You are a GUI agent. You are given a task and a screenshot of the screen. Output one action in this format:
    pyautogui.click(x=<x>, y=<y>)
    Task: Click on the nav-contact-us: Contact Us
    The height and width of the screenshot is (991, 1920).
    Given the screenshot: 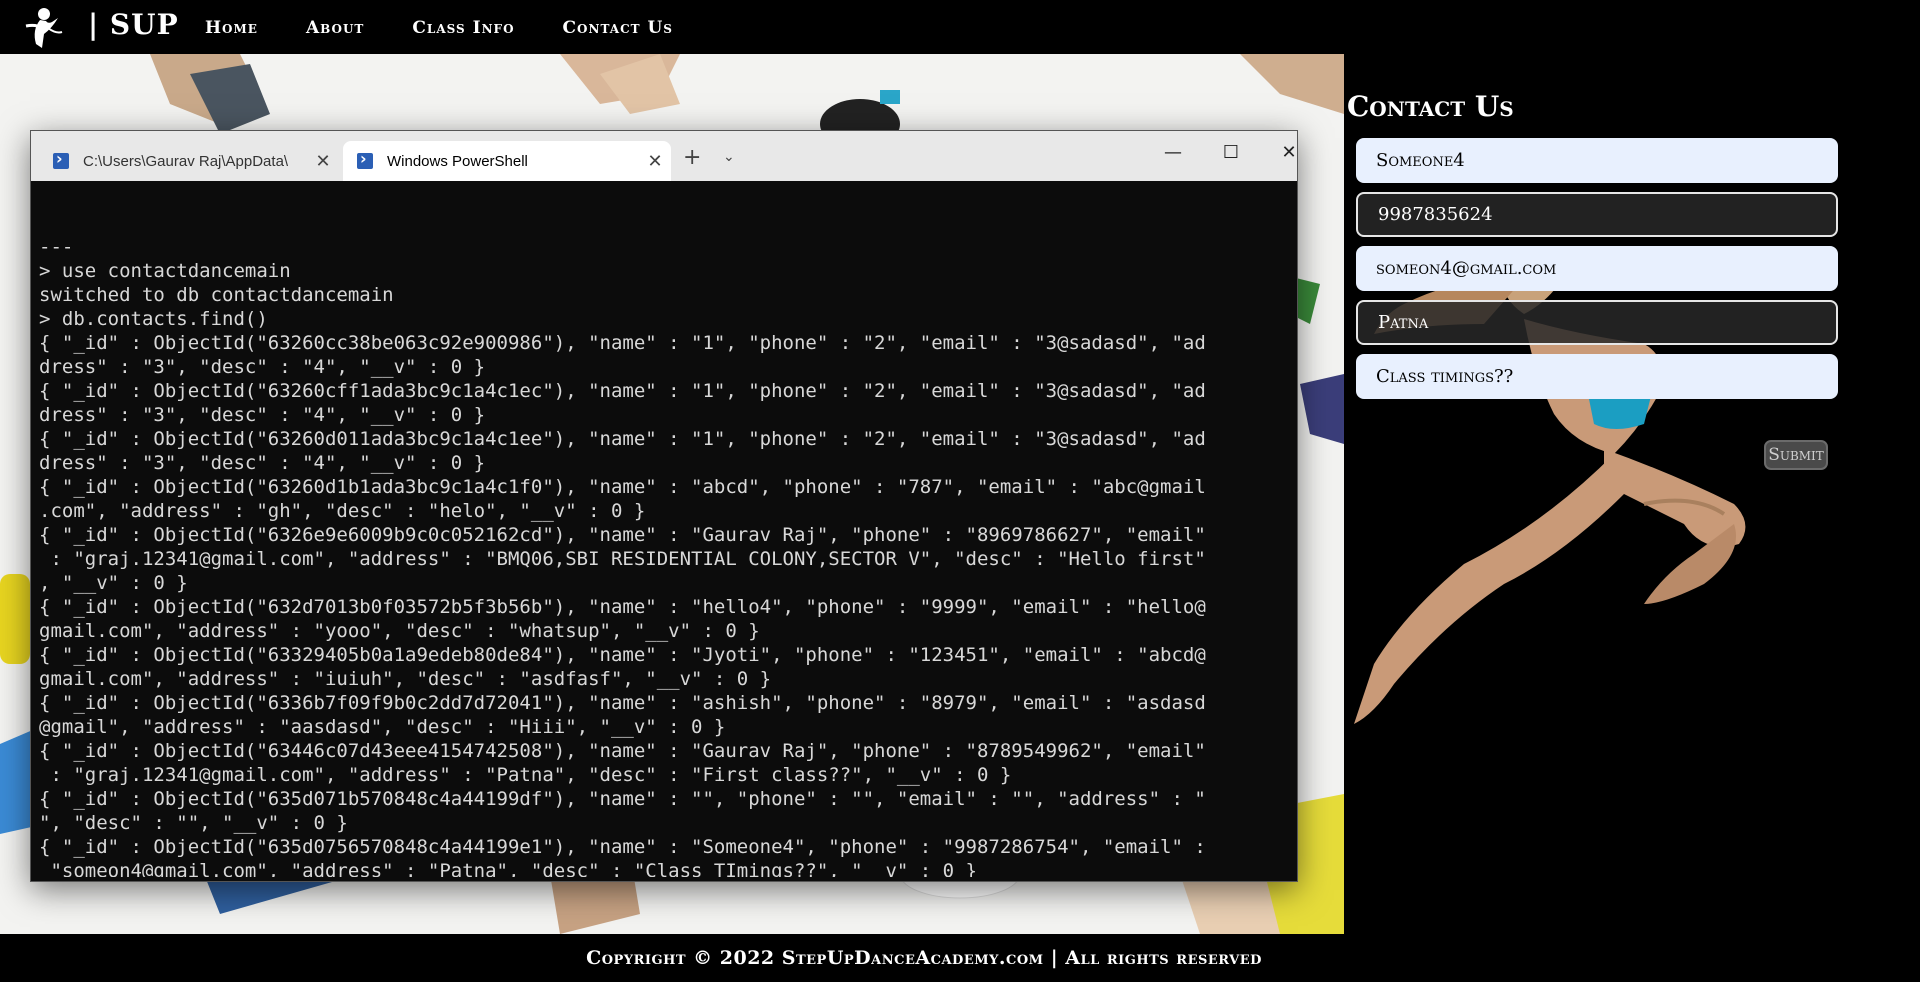 What is the action you would take?
    pyautogui.click(x=618, y=28)
    